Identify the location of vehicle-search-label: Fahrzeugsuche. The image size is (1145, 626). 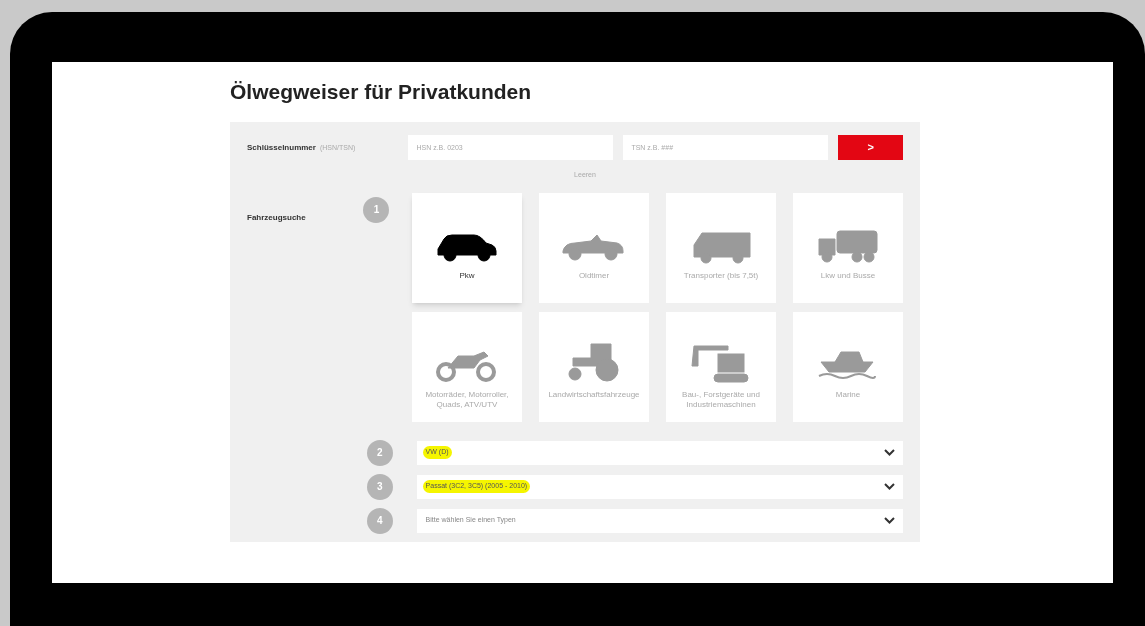
(276, 217).